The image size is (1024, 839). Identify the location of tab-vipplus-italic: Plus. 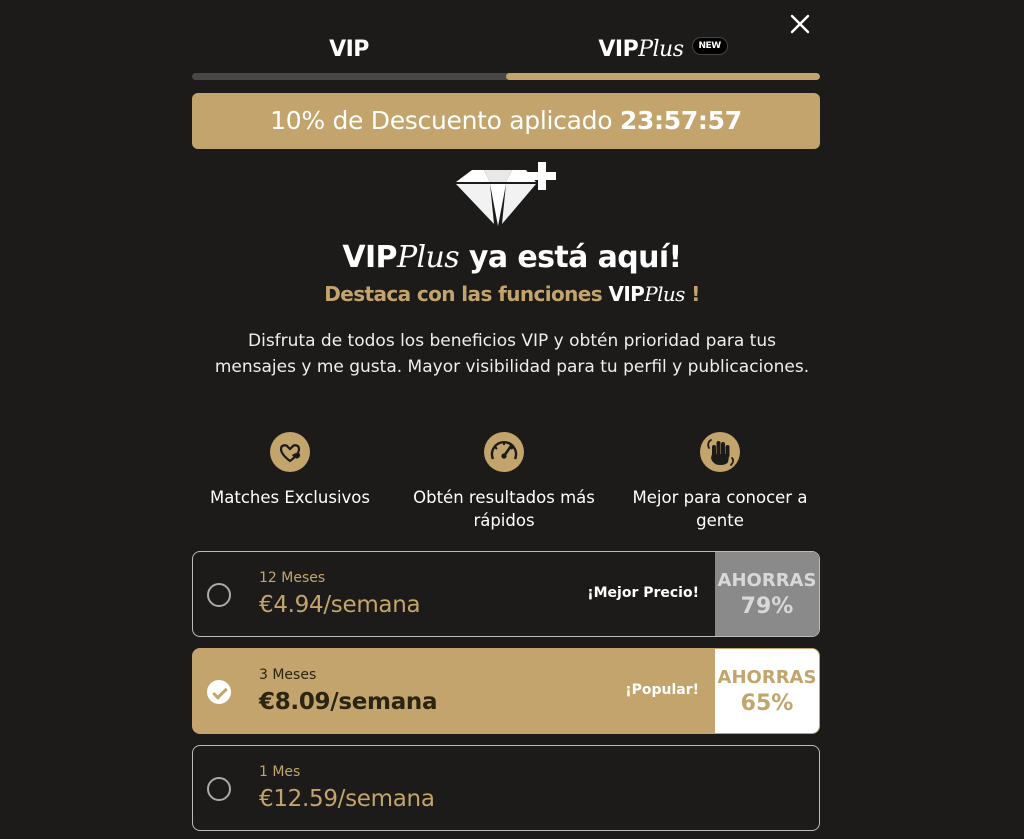
(661, 49).